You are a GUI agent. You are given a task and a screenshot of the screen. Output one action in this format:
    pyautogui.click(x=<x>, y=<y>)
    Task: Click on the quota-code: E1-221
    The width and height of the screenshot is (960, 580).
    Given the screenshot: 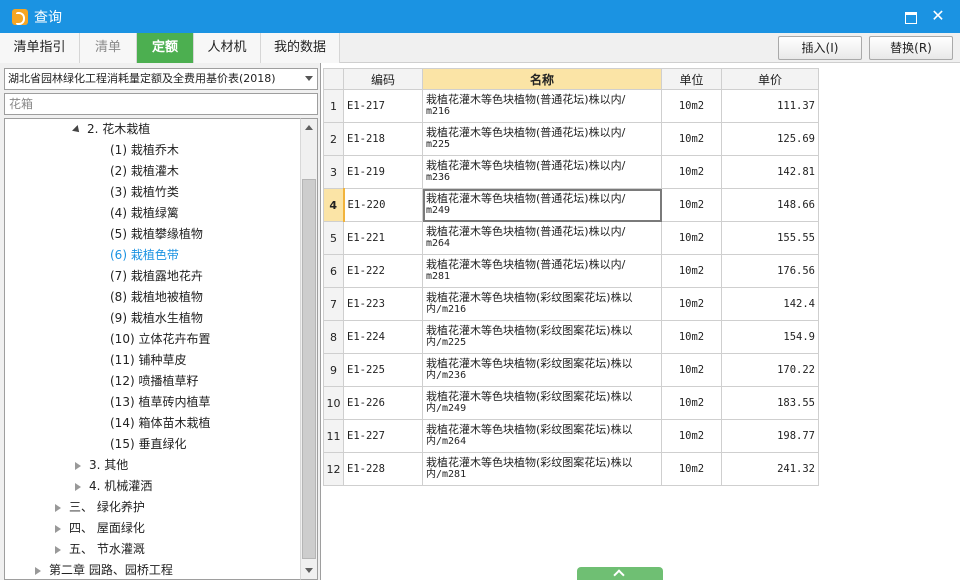 What is the action you would take?
    pyautogui.click(x=383, y=238)
    